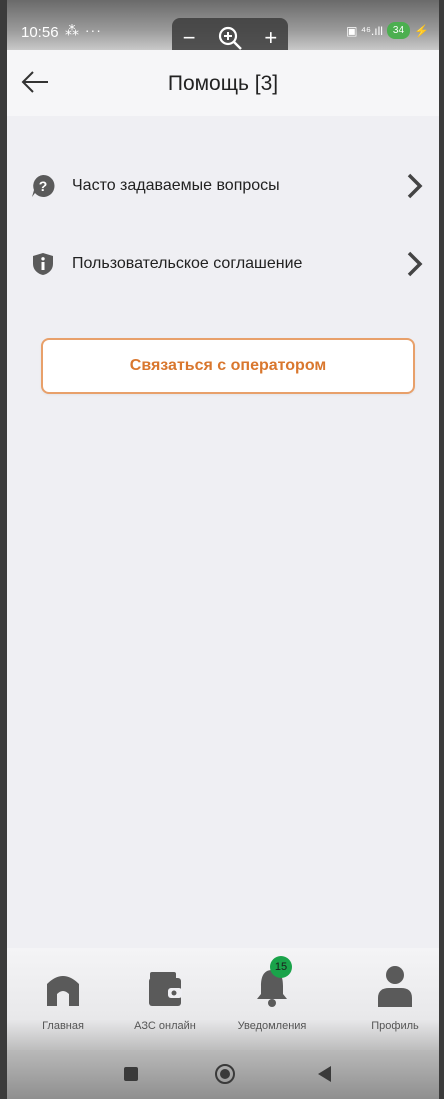  I want to click on menu-item-user-agreement: Пользовательское соглашение, so click(223, 264).